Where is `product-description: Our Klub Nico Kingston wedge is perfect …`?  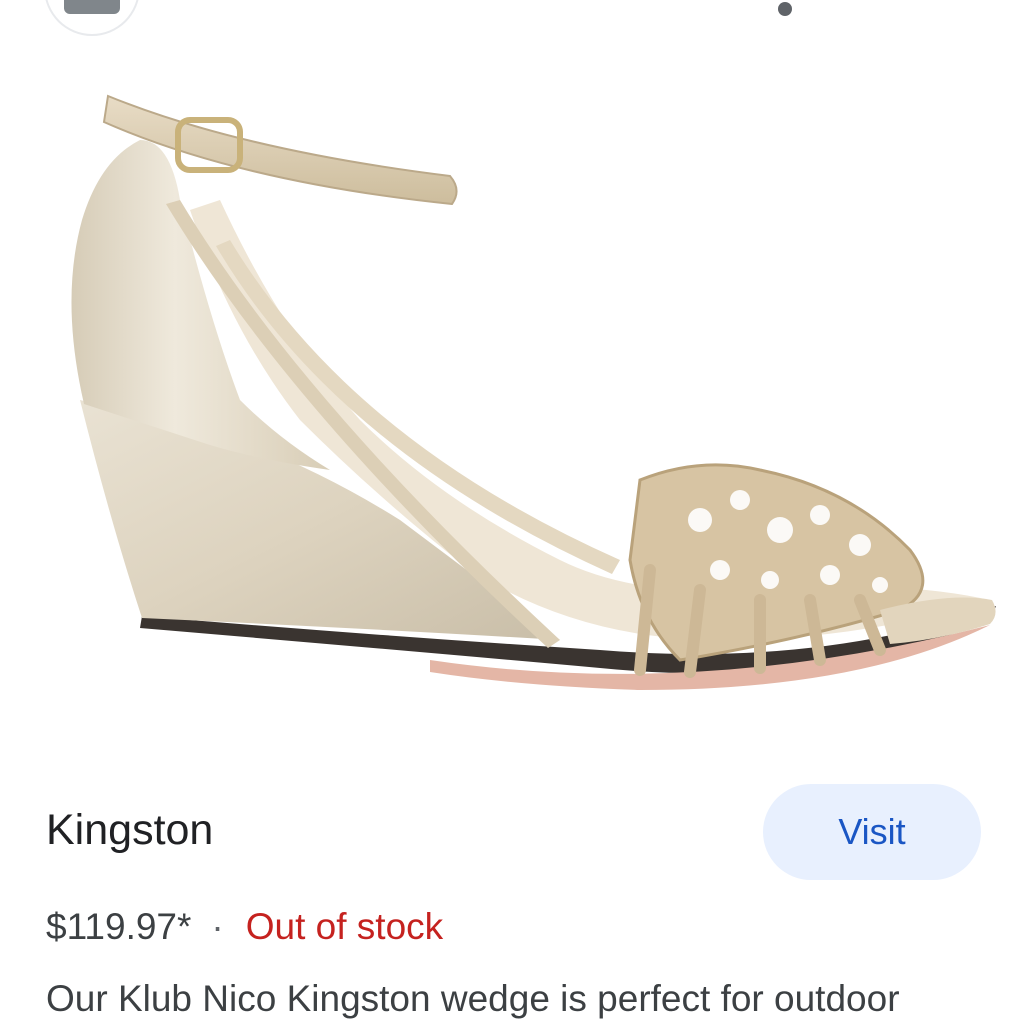 product-description: Our Klub Nico Kingston wedge is perfect … is located at coordinates (473, 998).